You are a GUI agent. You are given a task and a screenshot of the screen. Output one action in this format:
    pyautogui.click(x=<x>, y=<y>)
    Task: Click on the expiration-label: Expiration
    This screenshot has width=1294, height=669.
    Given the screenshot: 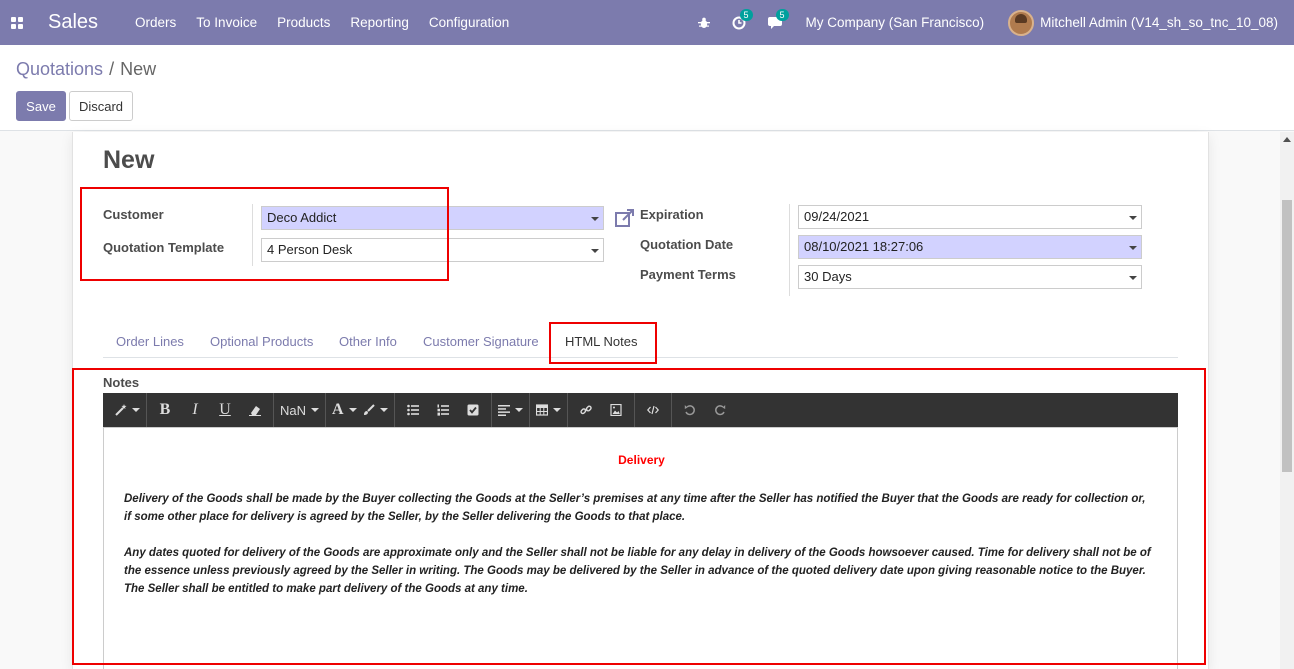 What is the action you would take?
    pyautogui.click(x=672, y=214)
    